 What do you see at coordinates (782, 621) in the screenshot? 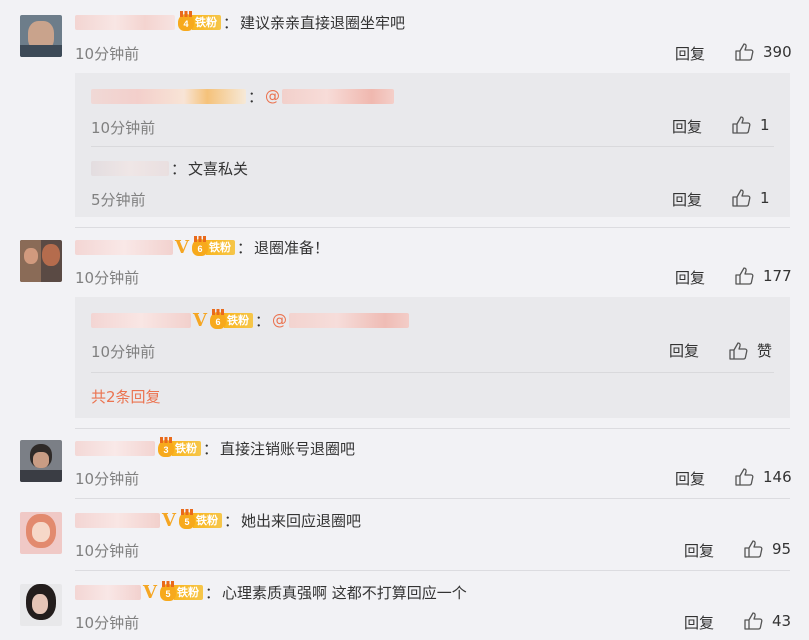
I see `like-count: 43` at bounding box center [782, 621].